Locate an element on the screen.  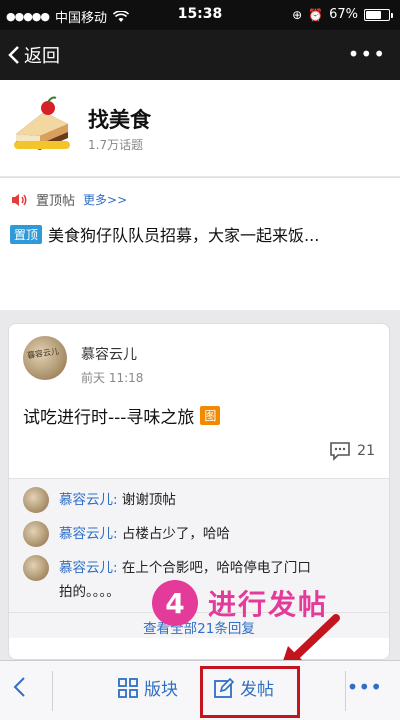
avatar: 暮容云儿 is located at coordinates (45, 358).